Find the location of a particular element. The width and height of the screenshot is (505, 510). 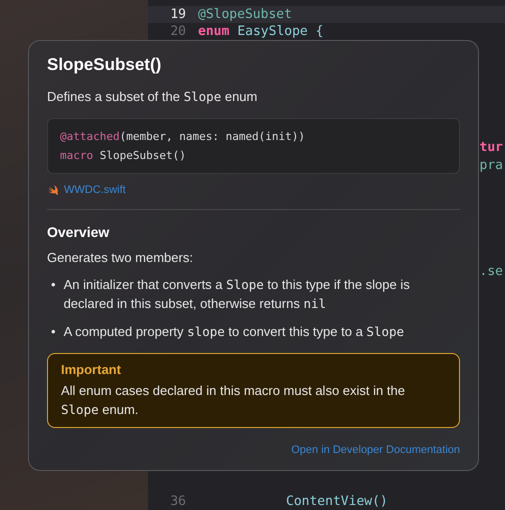

swift-icon is located at coordinates (53, 190).